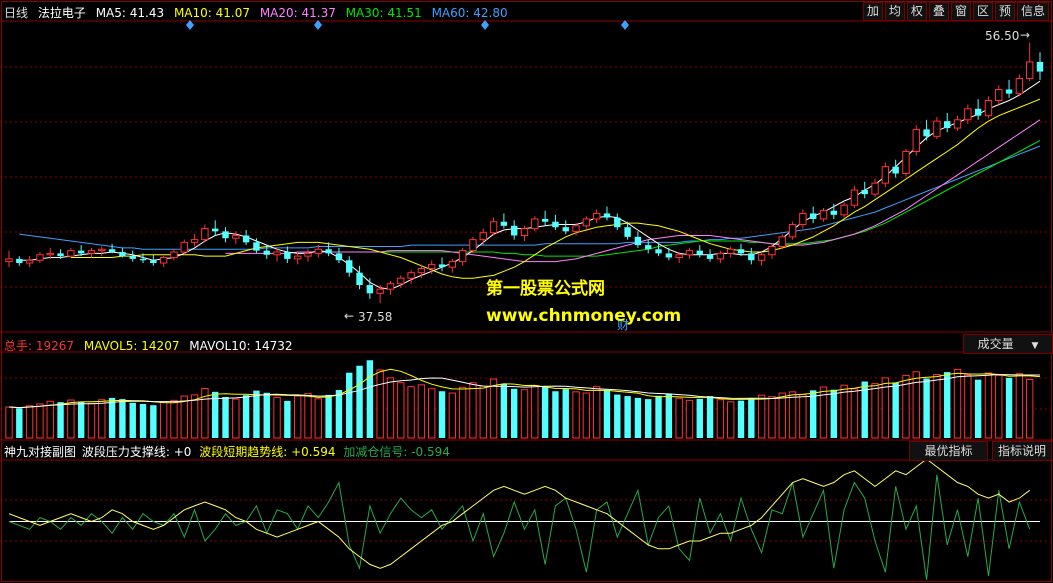  Describe the element at coordinates (1022, 451) in the screenshot. I see `indicator-help-button: 指标说明` at that location.